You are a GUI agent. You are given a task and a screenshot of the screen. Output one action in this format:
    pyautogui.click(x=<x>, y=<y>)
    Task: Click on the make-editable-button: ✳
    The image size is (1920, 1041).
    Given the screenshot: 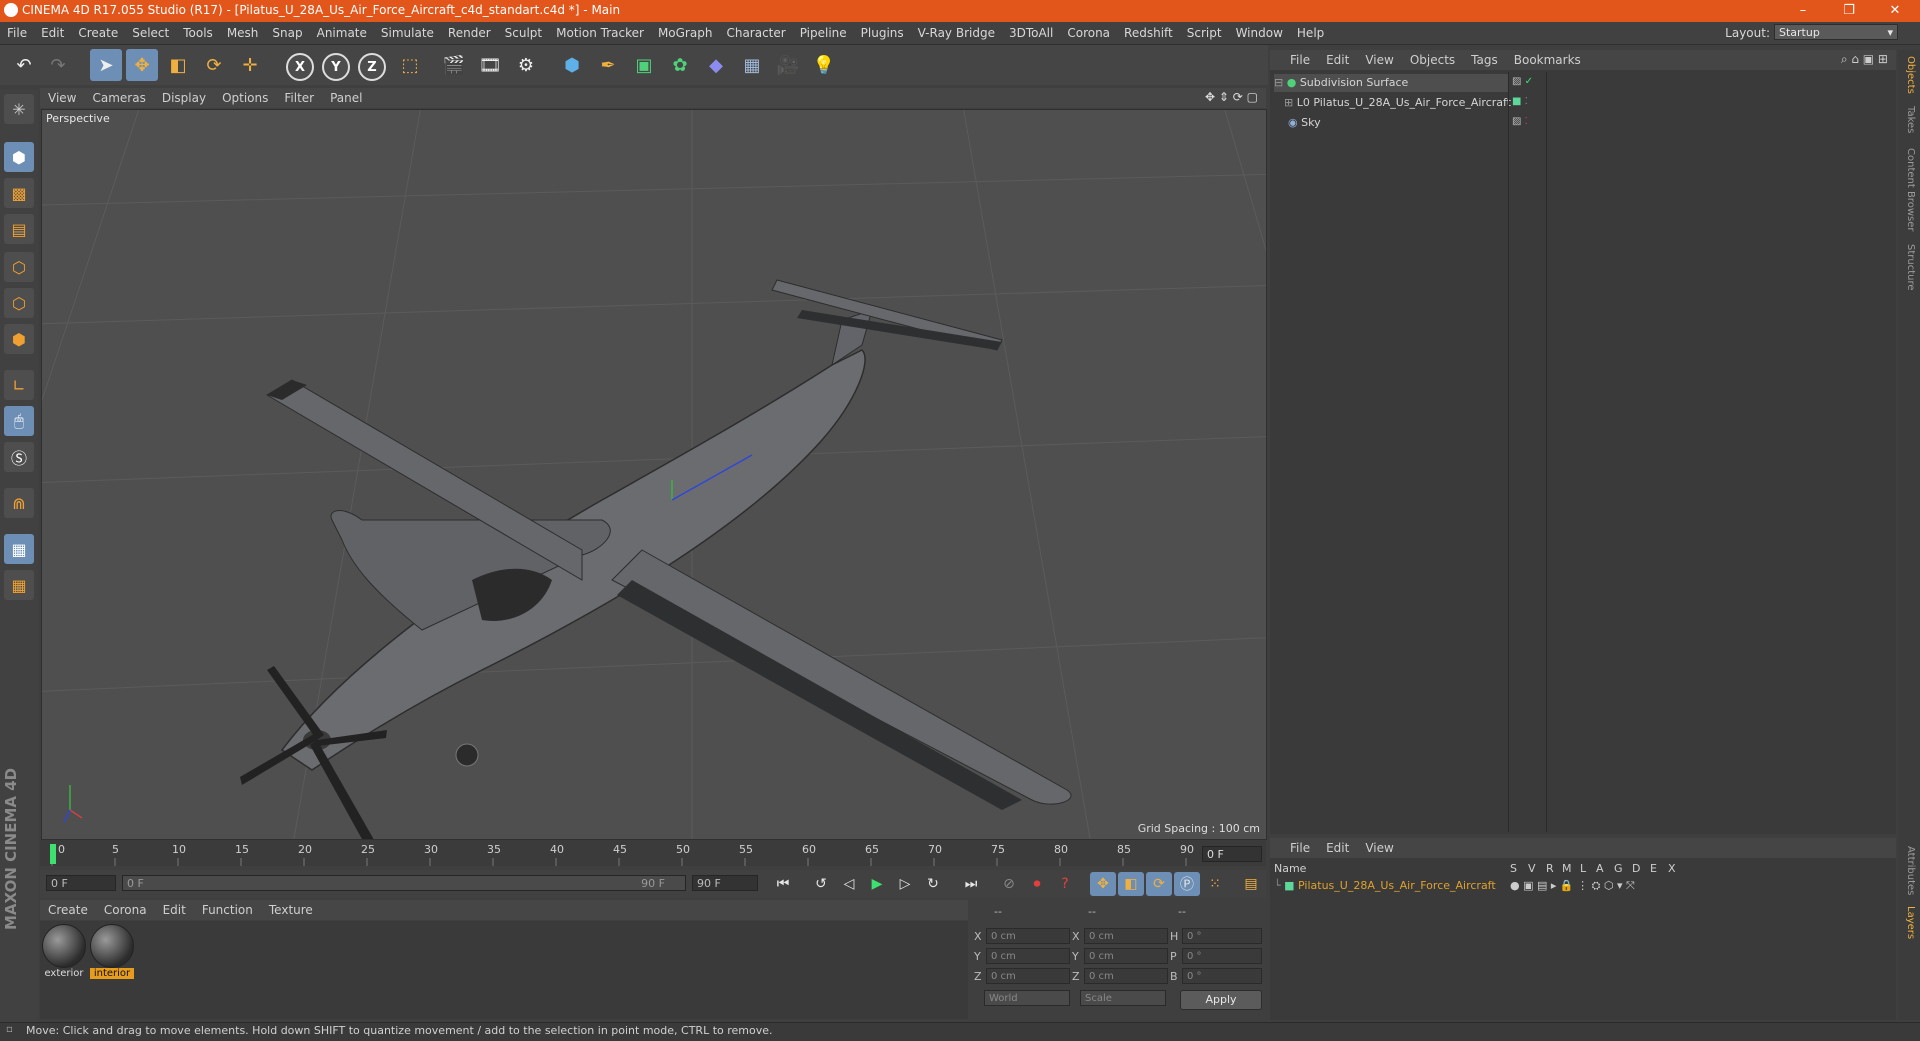 What is the action you would take?
    pyautogui.click(x=19, y=109)
    